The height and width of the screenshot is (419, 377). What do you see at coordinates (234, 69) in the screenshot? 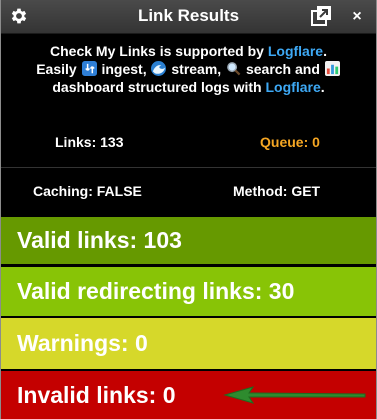
I see `magnifier-emoji-icon` at bounding box center [234, 69].